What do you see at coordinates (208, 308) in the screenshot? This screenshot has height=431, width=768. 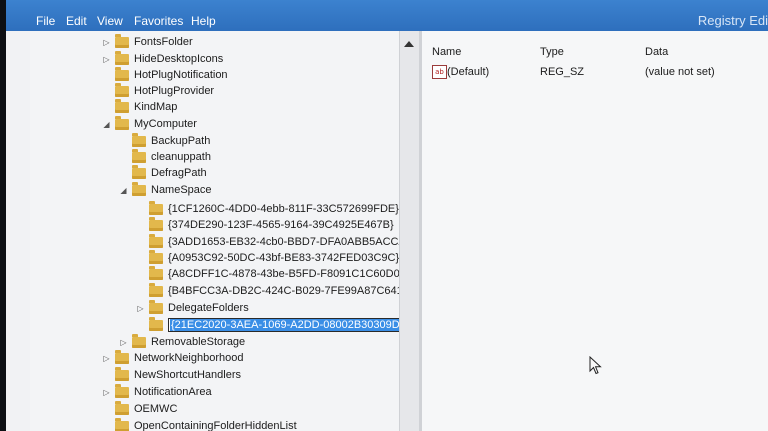 I see `tree-node-label: DelegateFolders` at bounding box center [208, 308].